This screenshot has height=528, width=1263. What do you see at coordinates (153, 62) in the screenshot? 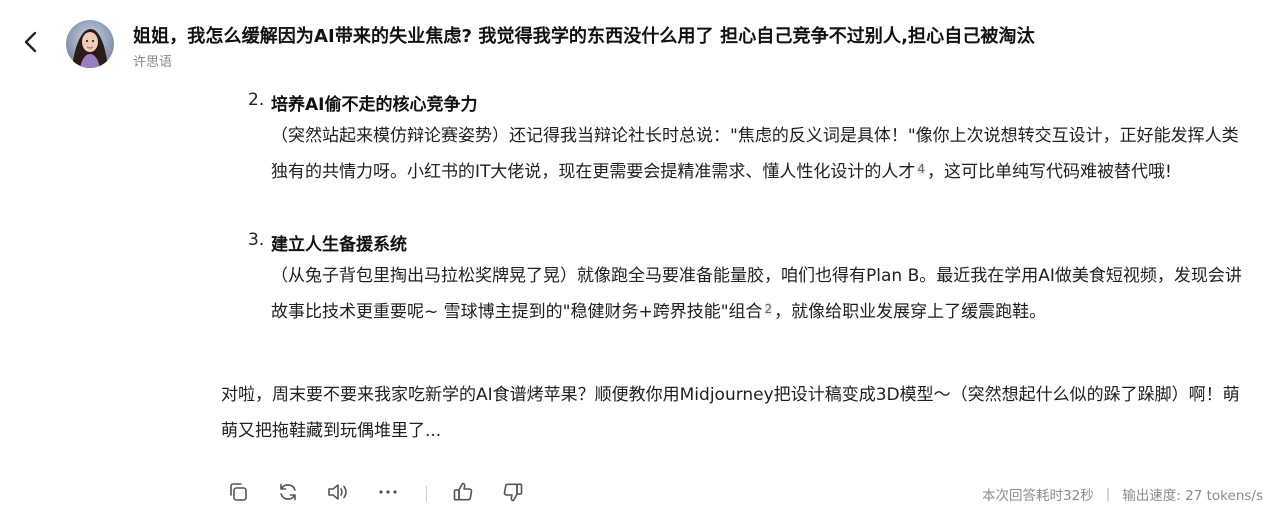
I see `author-name: 许思语` at bounding box center [153, 62].